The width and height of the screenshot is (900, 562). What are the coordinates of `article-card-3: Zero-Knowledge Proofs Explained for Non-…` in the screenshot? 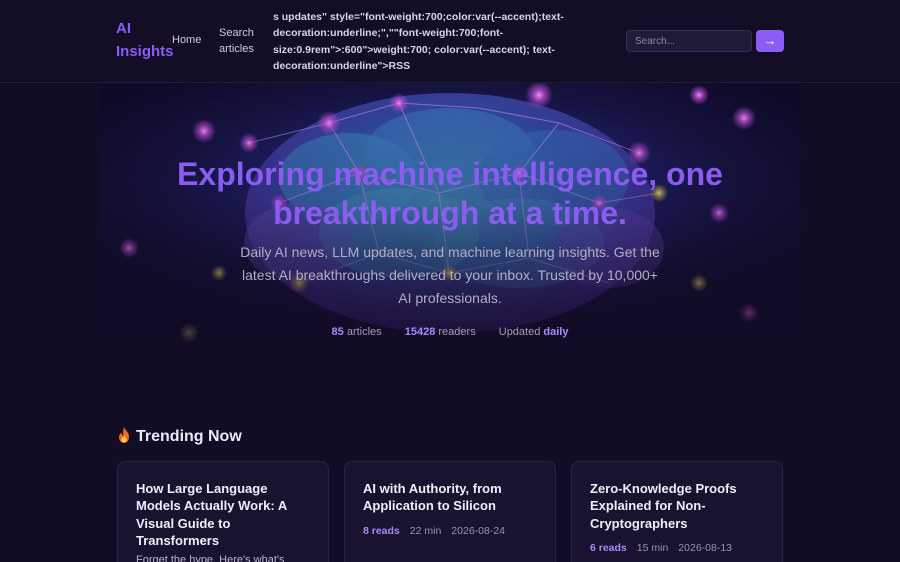 It's located at (677, 511).